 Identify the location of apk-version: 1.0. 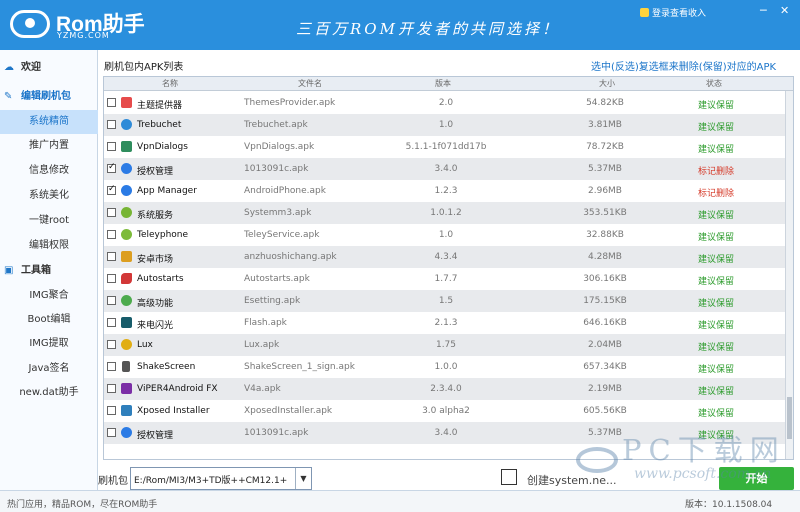
(446, 235).